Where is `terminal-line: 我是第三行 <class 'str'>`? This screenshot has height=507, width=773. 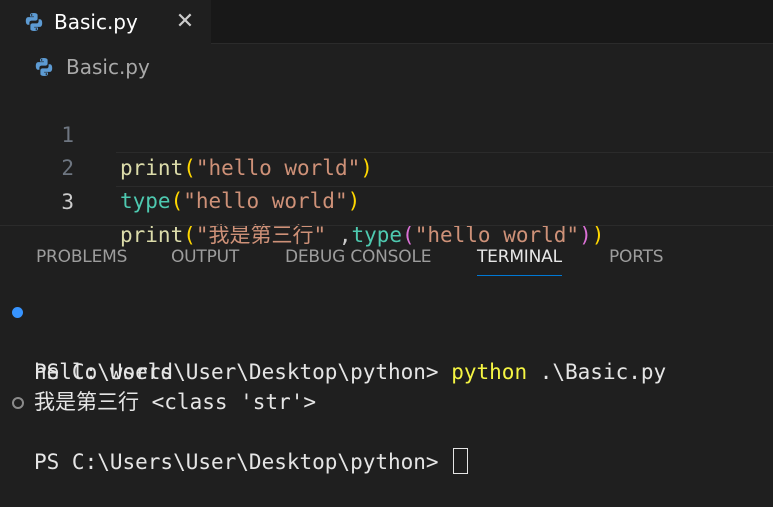 terminal-line: 我是第三行 <class 'str'> is located at coordinates (386, 385).